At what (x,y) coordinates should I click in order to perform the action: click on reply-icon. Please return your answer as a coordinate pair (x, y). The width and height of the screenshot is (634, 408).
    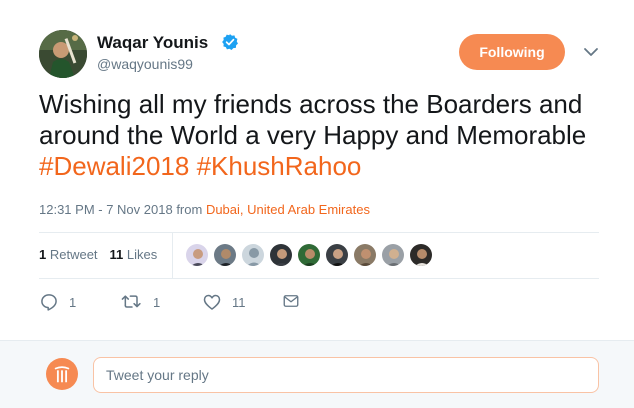
    Looking at the image, I should click on (49, 302).